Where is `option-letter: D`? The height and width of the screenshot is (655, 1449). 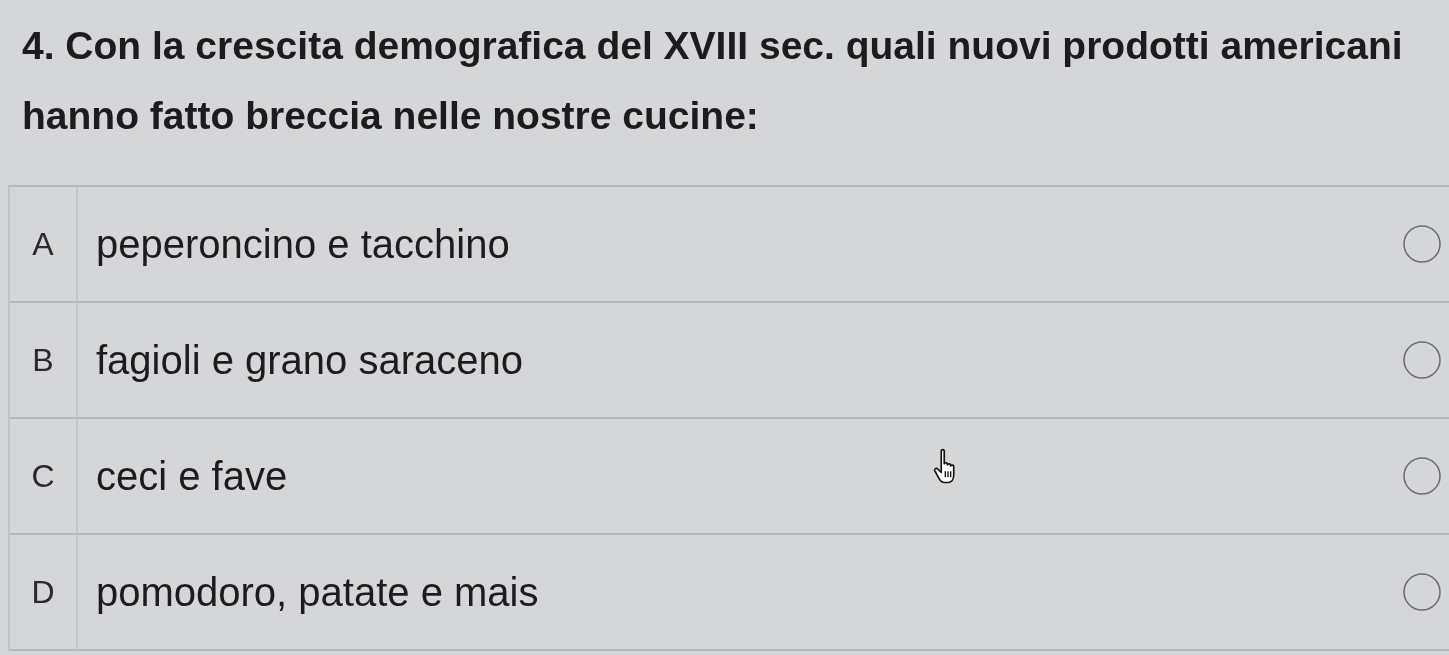
option-letter: D is located at coordinates (43, 592).